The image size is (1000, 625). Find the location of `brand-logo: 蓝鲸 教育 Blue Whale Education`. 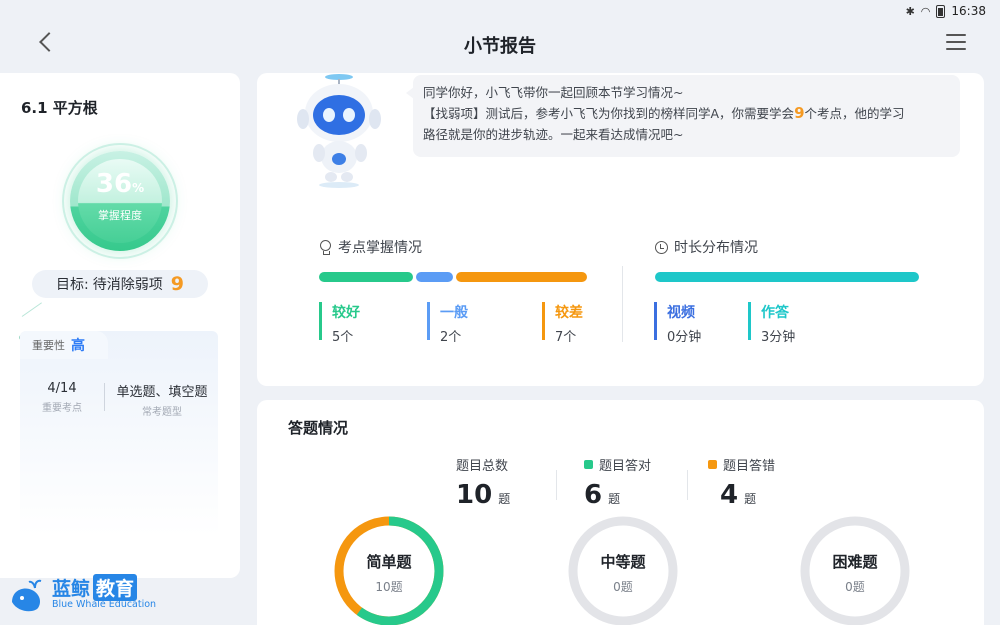

brand-logo: 蓝鲸 教育 Blue Whale Education is located at coordinates (88, 595).